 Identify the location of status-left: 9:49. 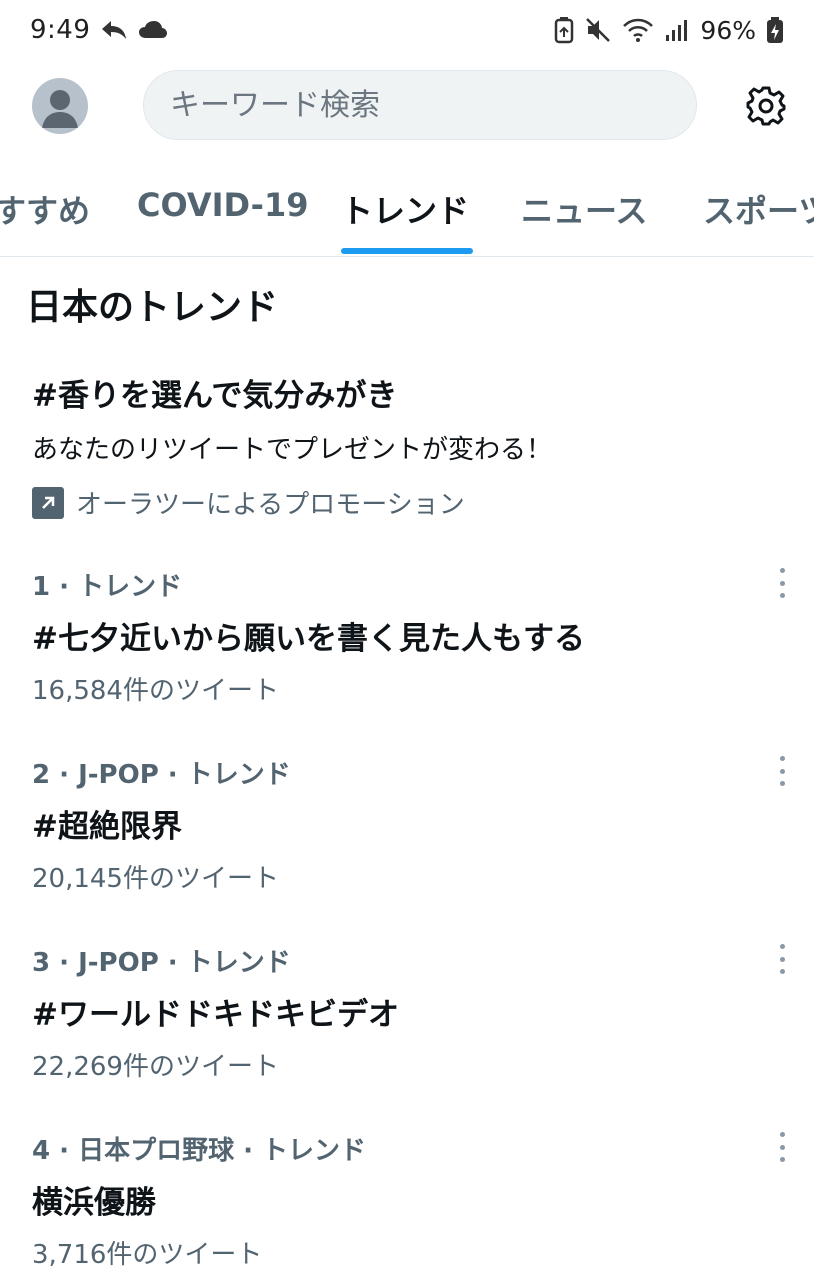
(99, 30).